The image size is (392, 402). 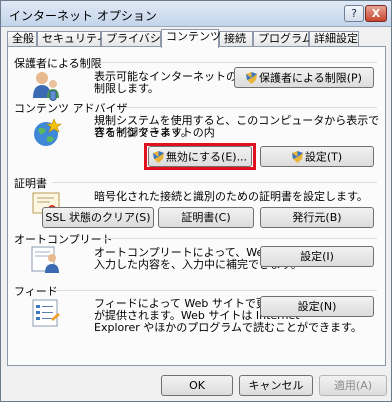 What do you see at coordinates (197, 385) in the screenshot?
I see `ok-button: OK` at bounding box center [197, 385].